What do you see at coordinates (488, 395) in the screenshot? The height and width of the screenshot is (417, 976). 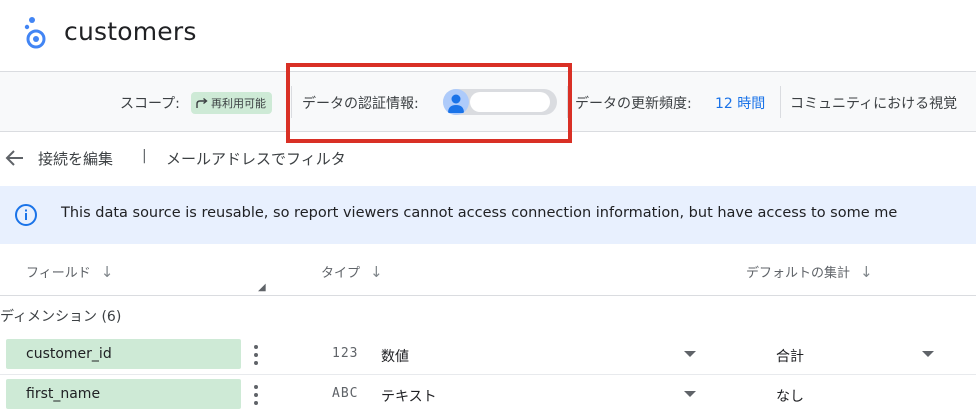 I see `table-row: first_name ABC テキスト なし` at bounding box center [488, 395].